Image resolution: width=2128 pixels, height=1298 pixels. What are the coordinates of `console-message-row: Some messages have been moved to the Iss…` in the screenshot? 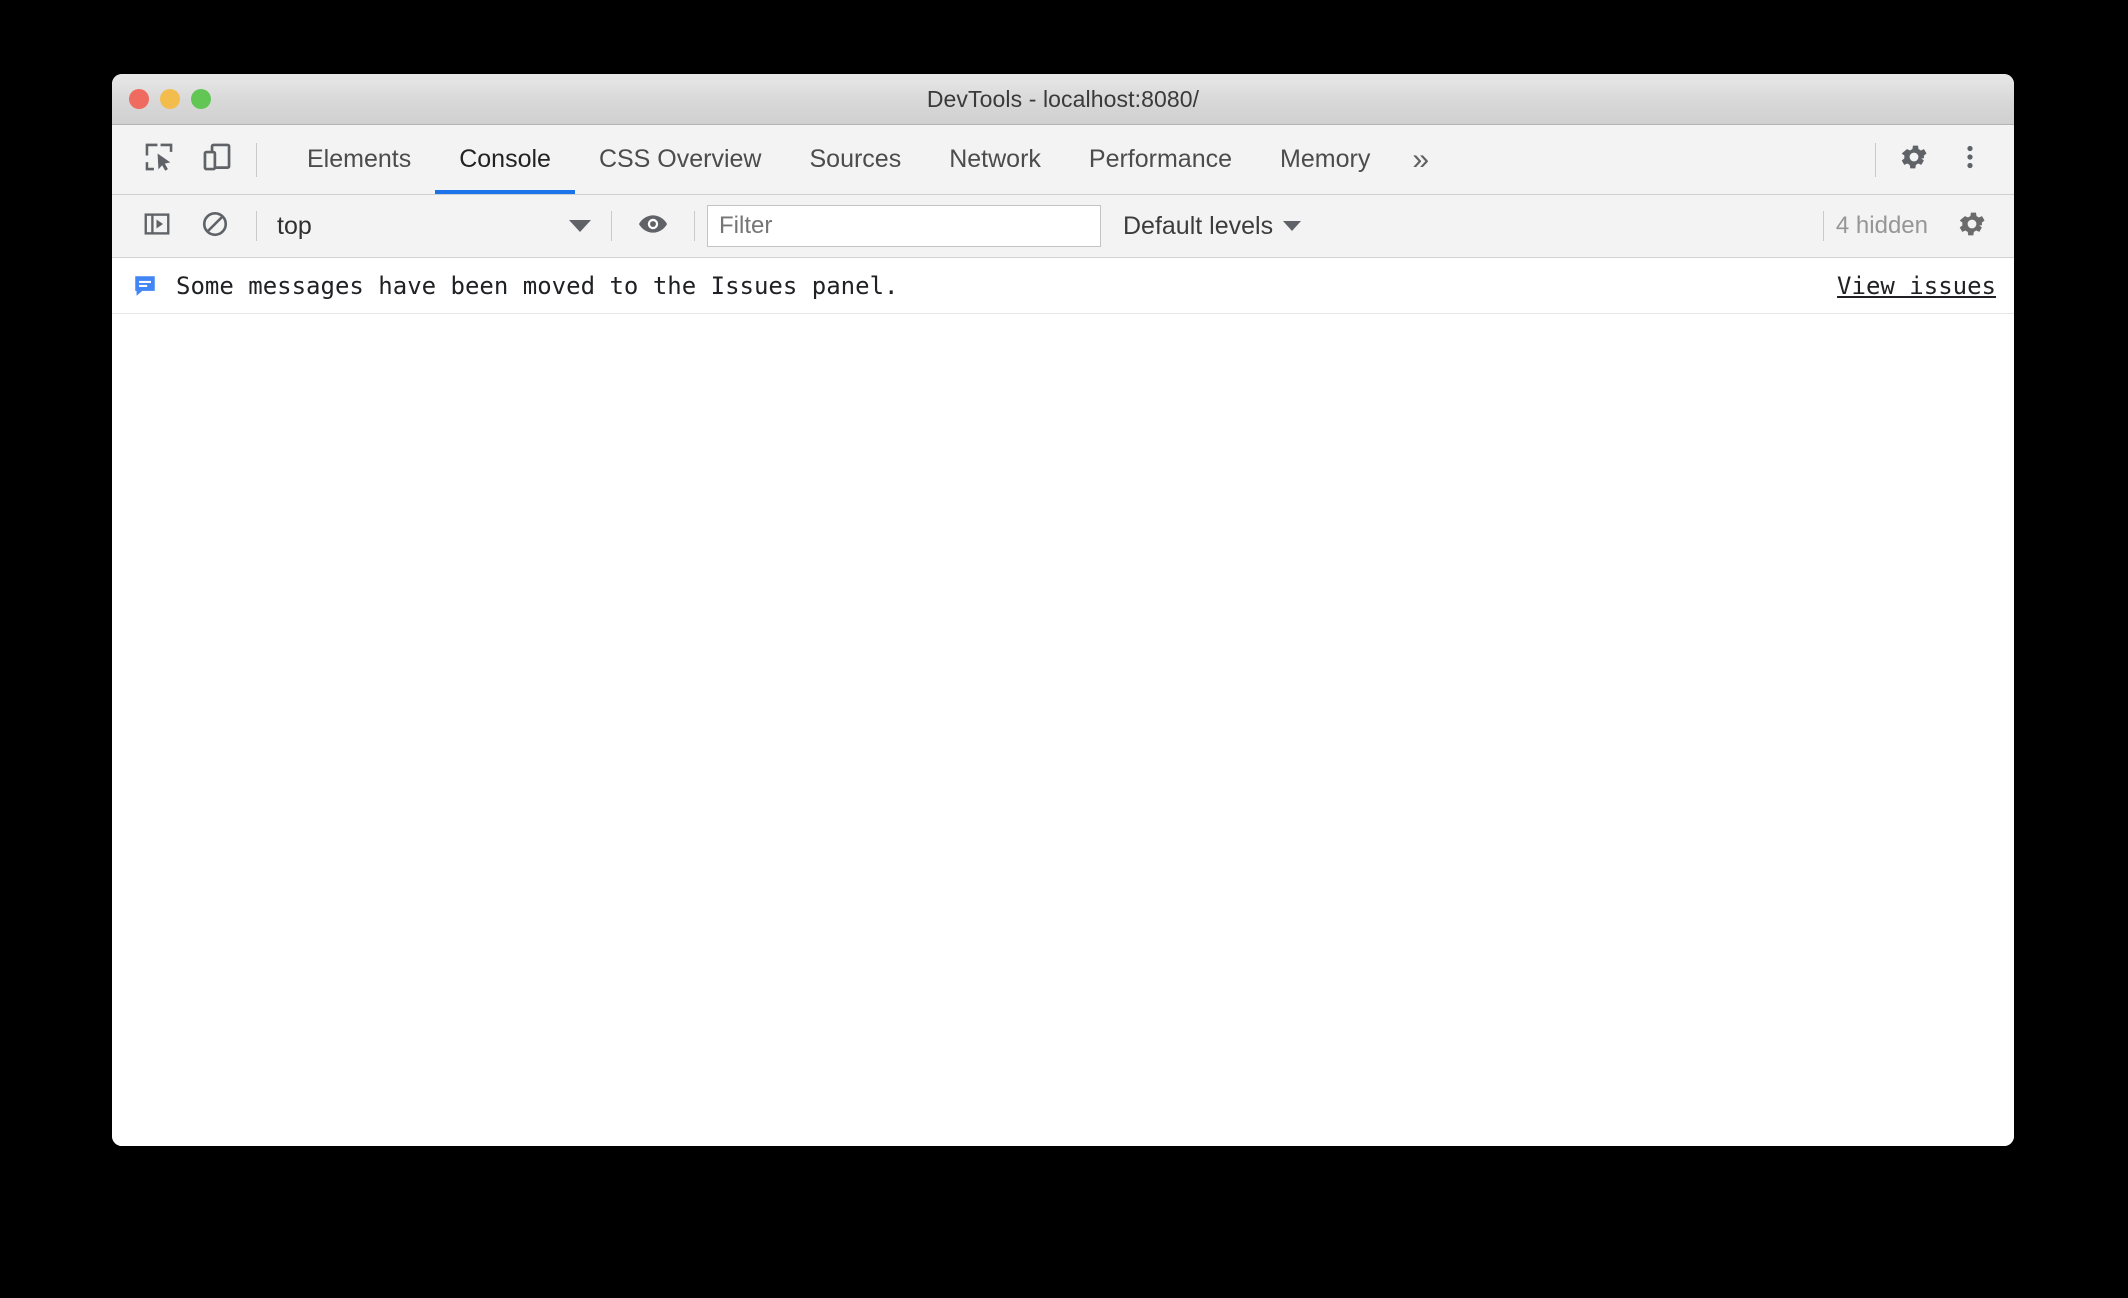 It's located at (1063, 286).